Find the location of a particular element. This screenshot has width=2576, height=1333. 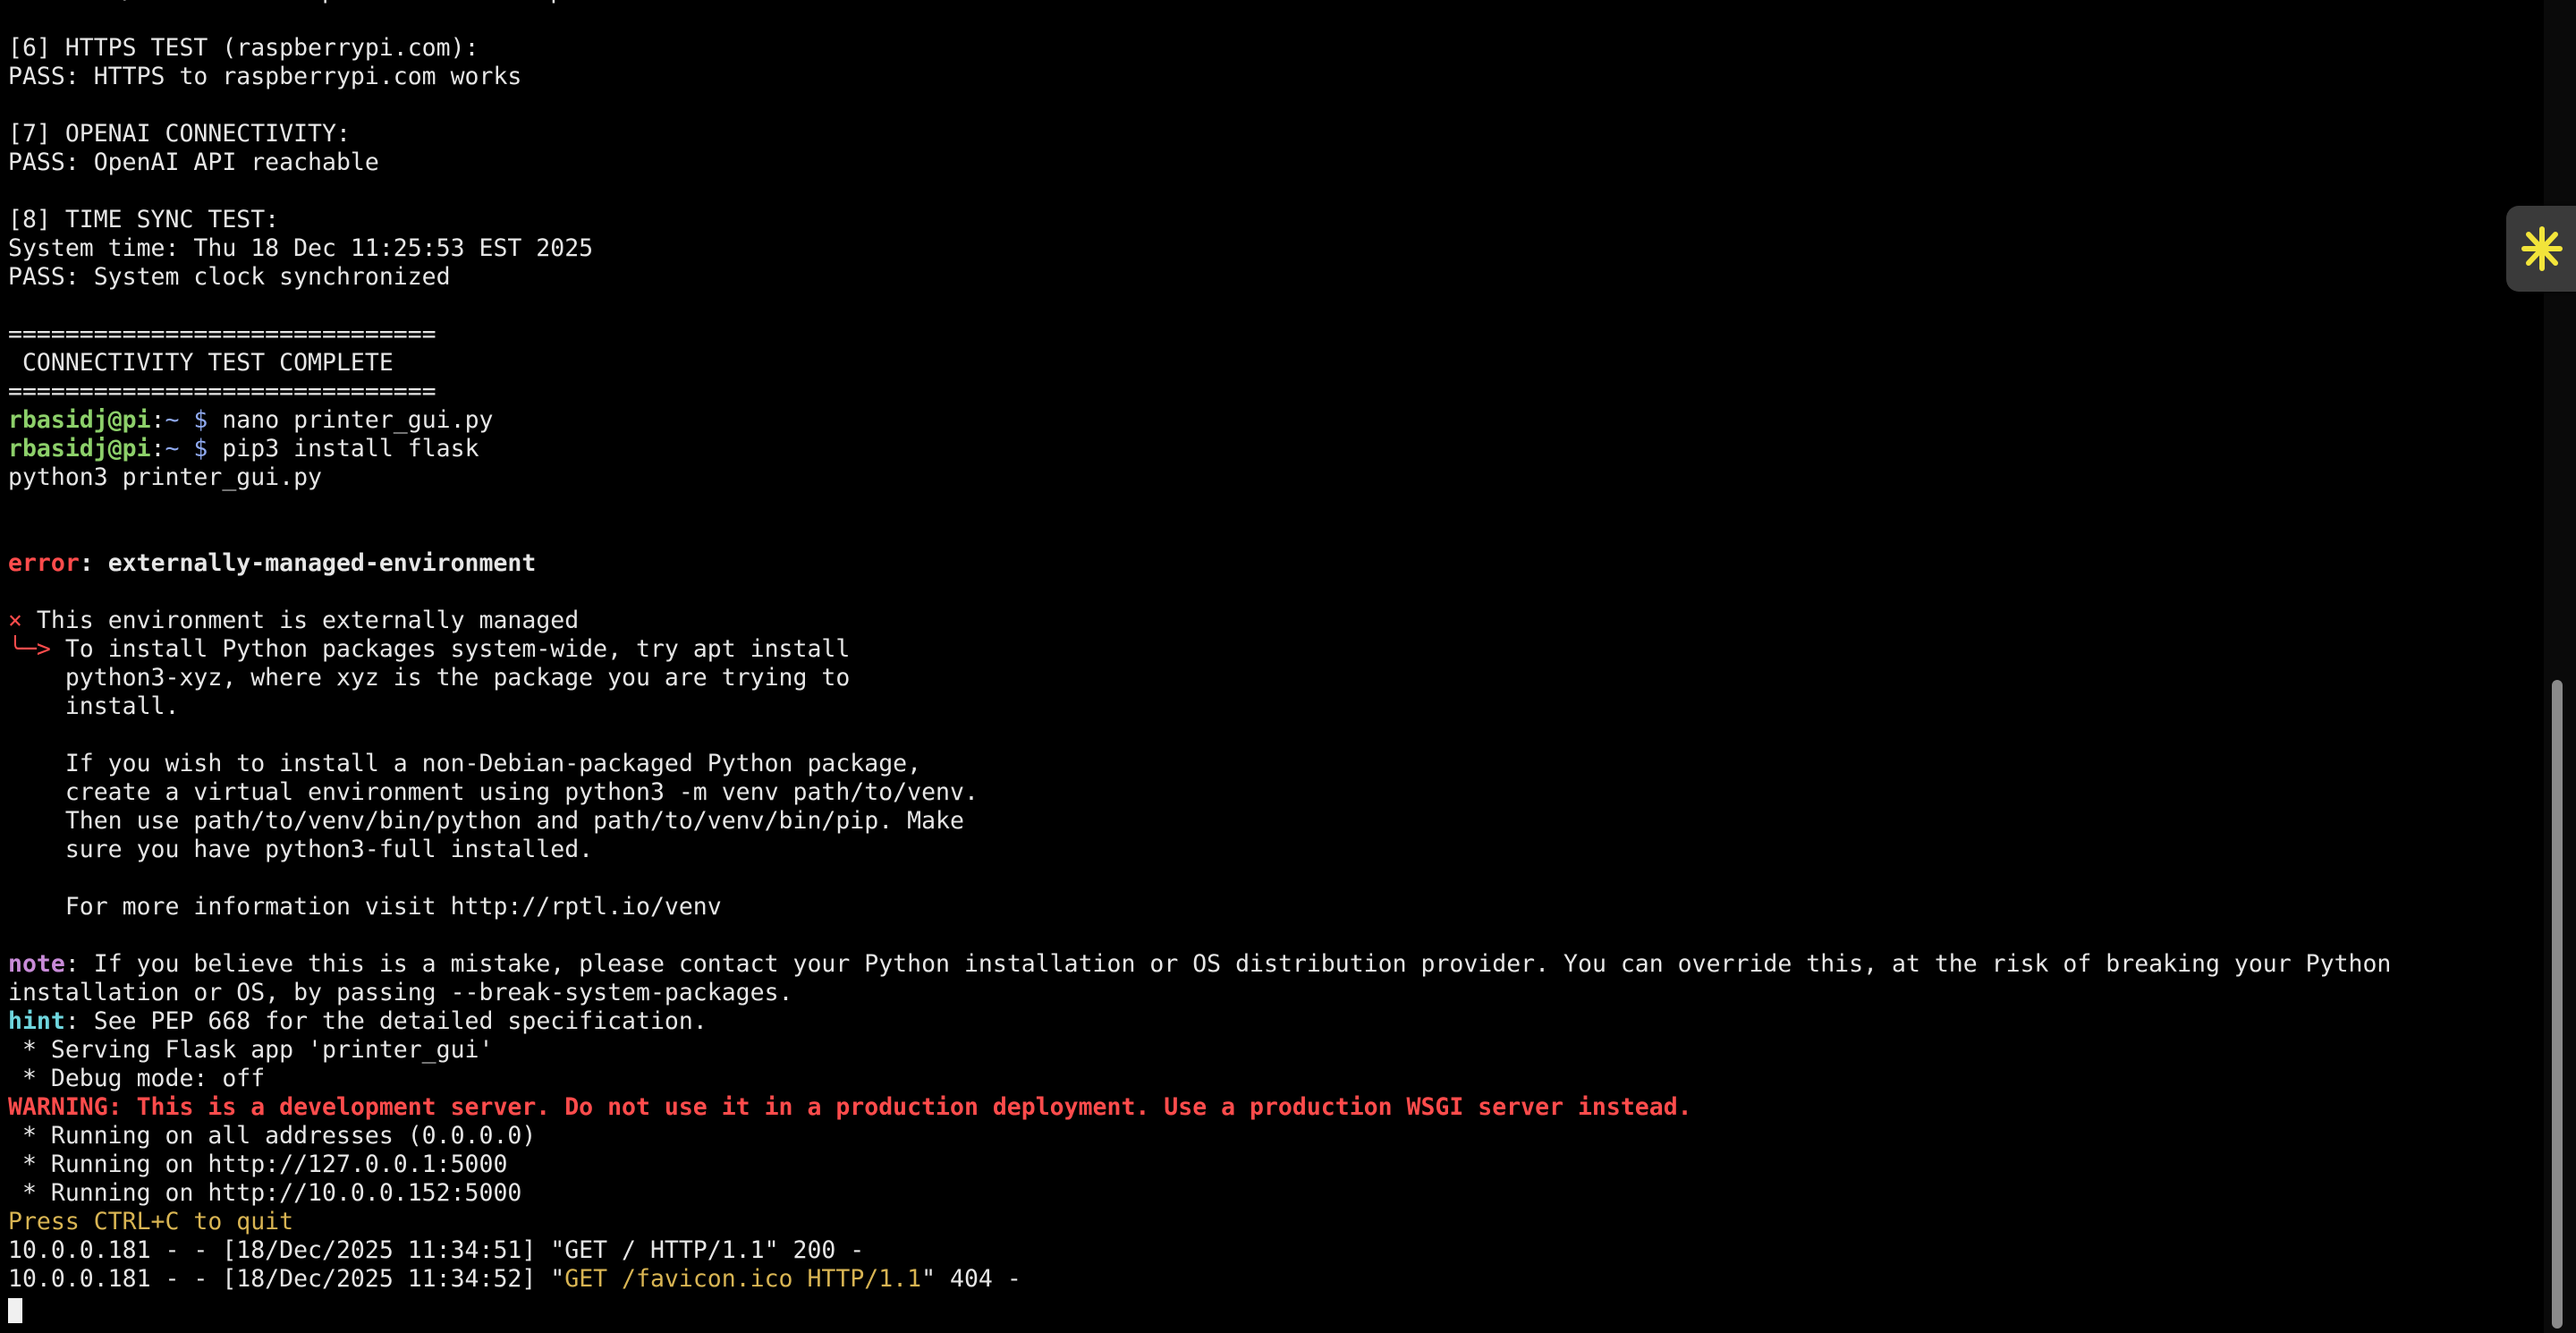

terminal-line: Press CTRL+C to quit is located at coordinates (1269, 1222).